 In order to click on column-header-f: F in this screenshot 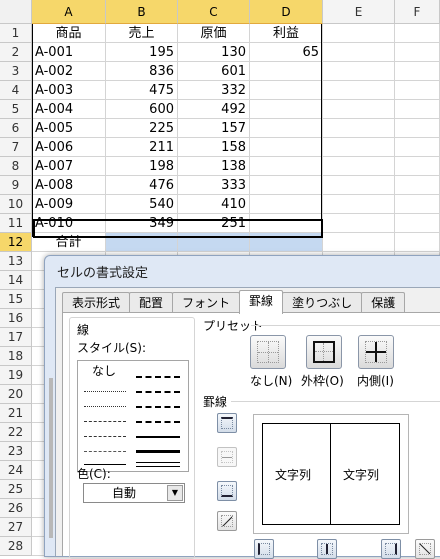, I will do `click(417, 12)`.